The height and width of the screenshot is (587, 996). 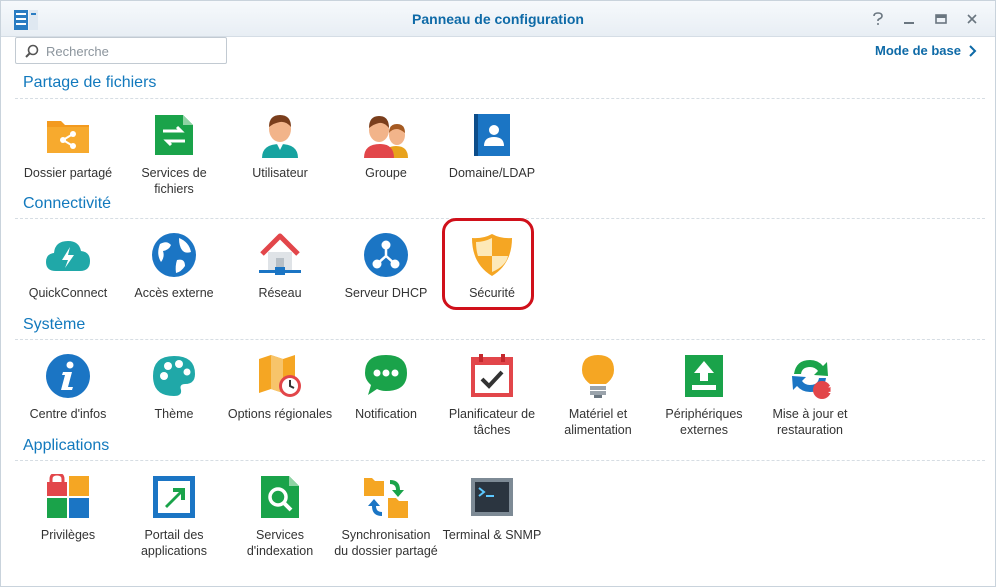 What do you see at coordinates (68, 137) in the screenshot?
I see `shared-folder-icon` at bounding box center [68, 137].